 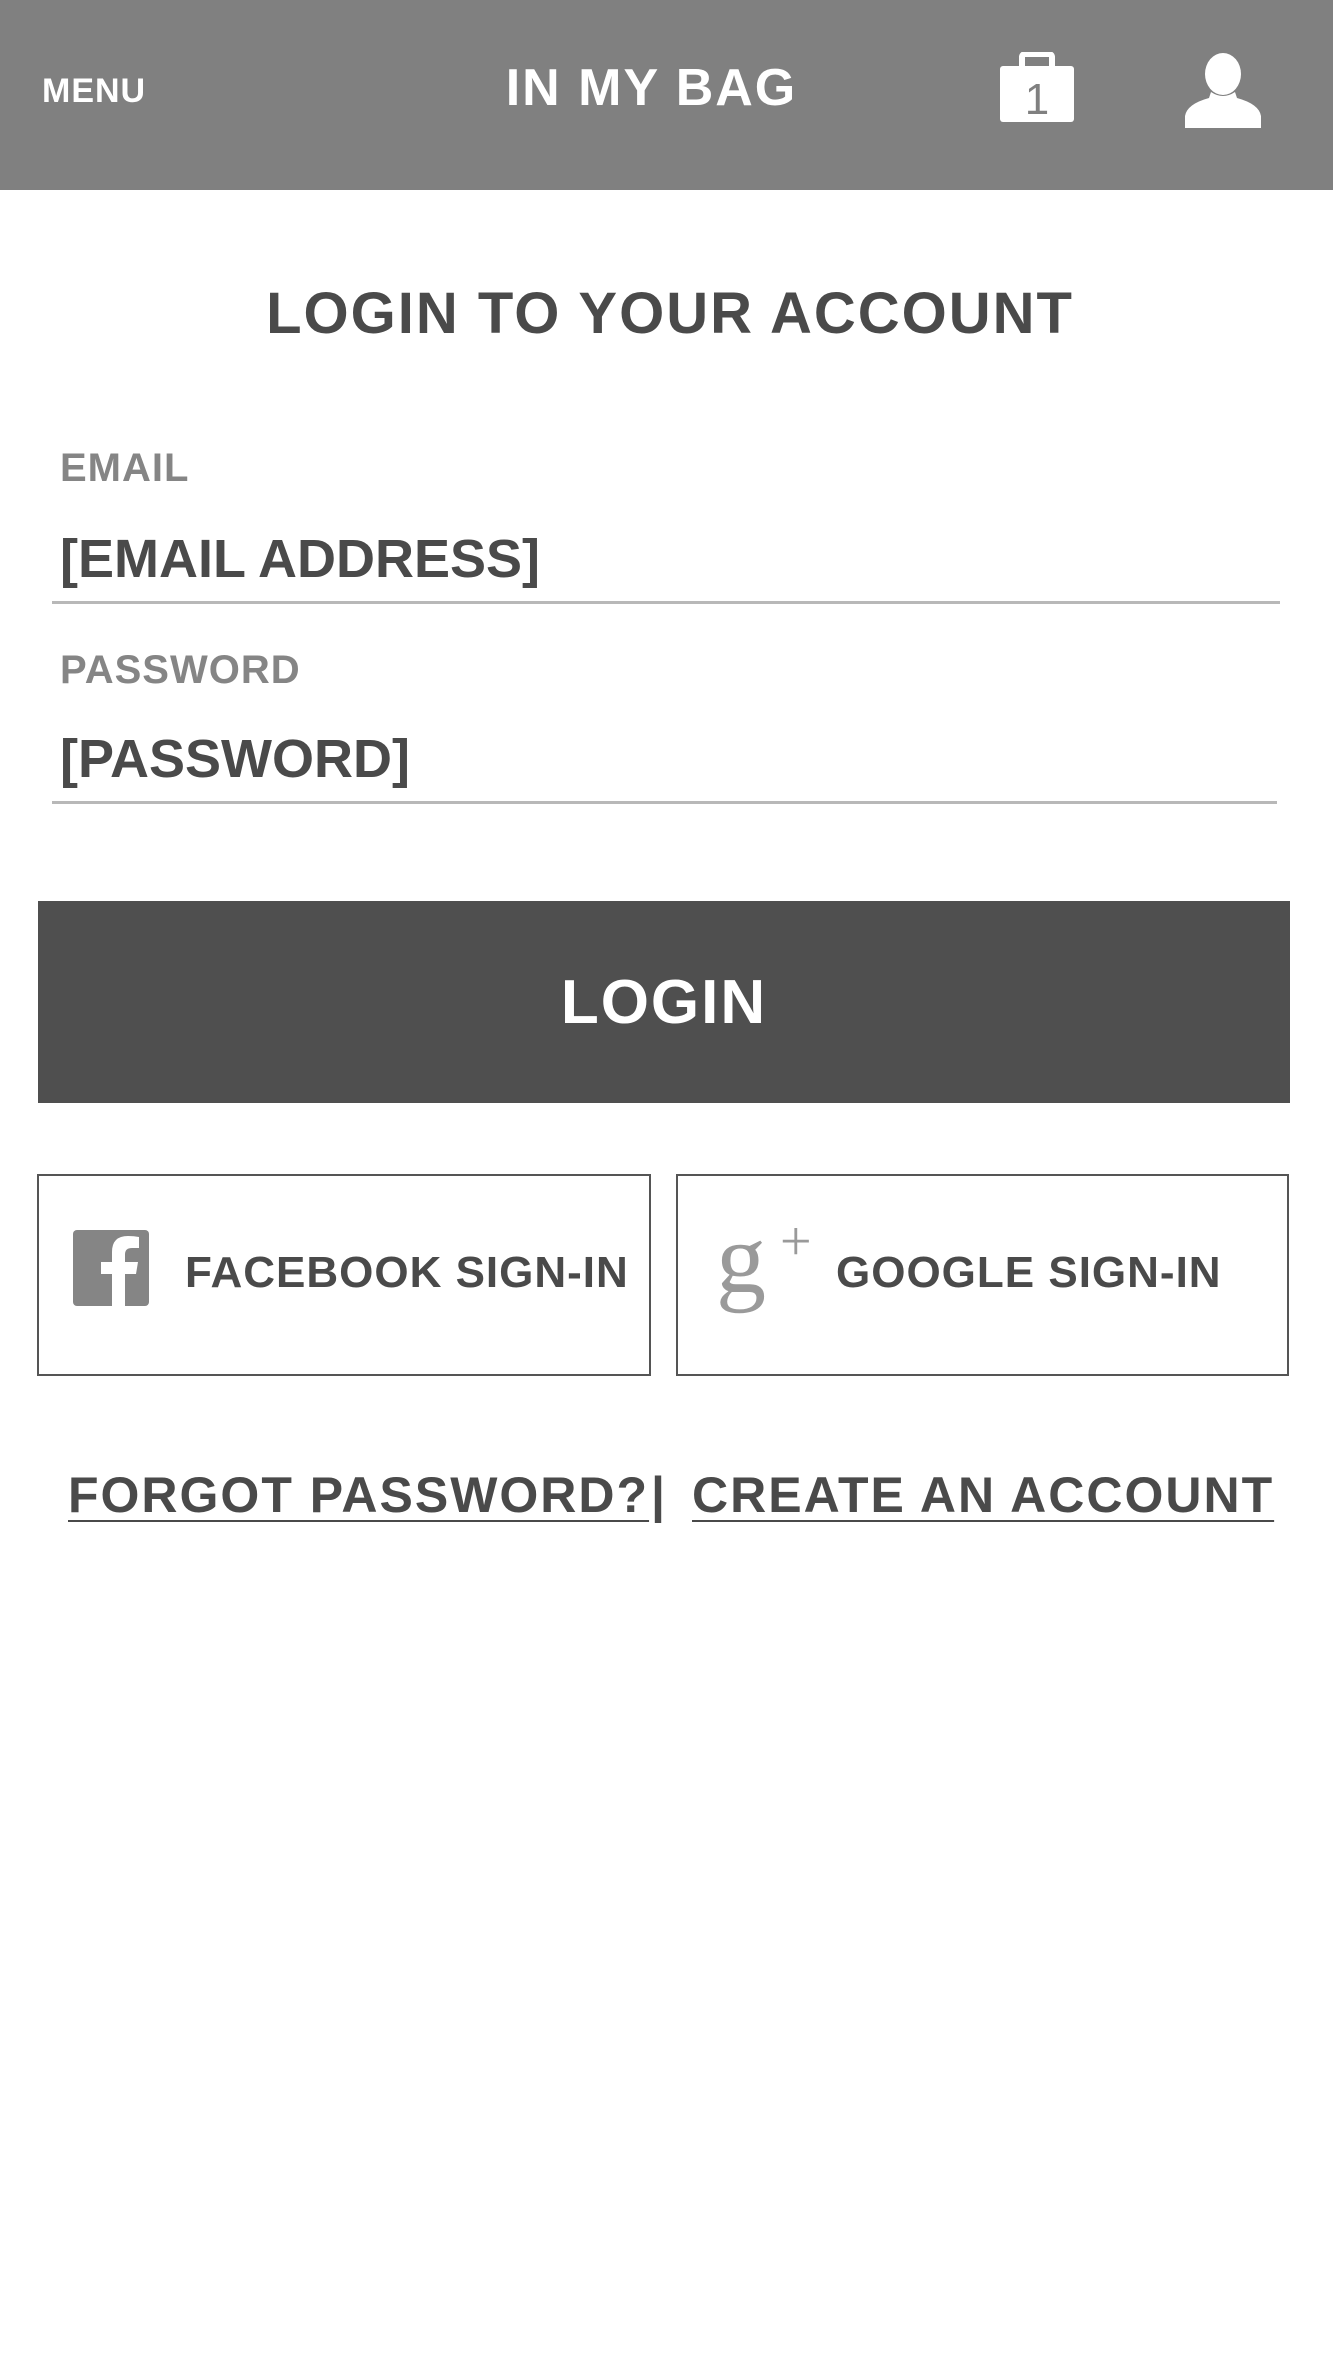 I want to click on google-plus-icon: g +, so click(x=764, y=1267).